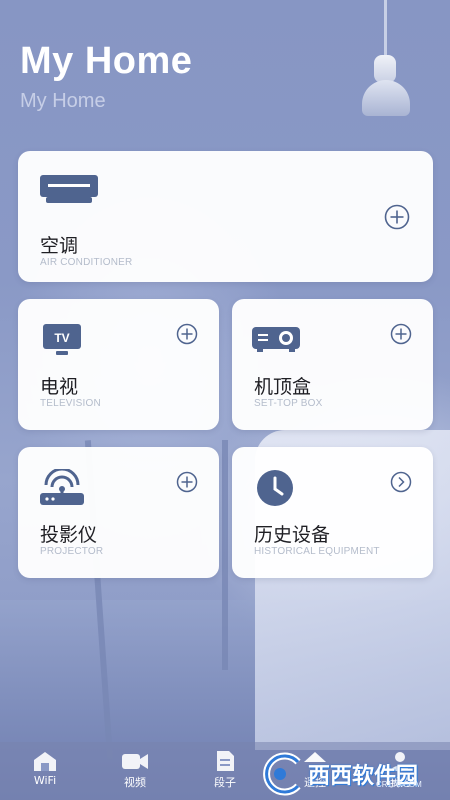  I want to click on device-name: 历史设备, so click(292, 535).